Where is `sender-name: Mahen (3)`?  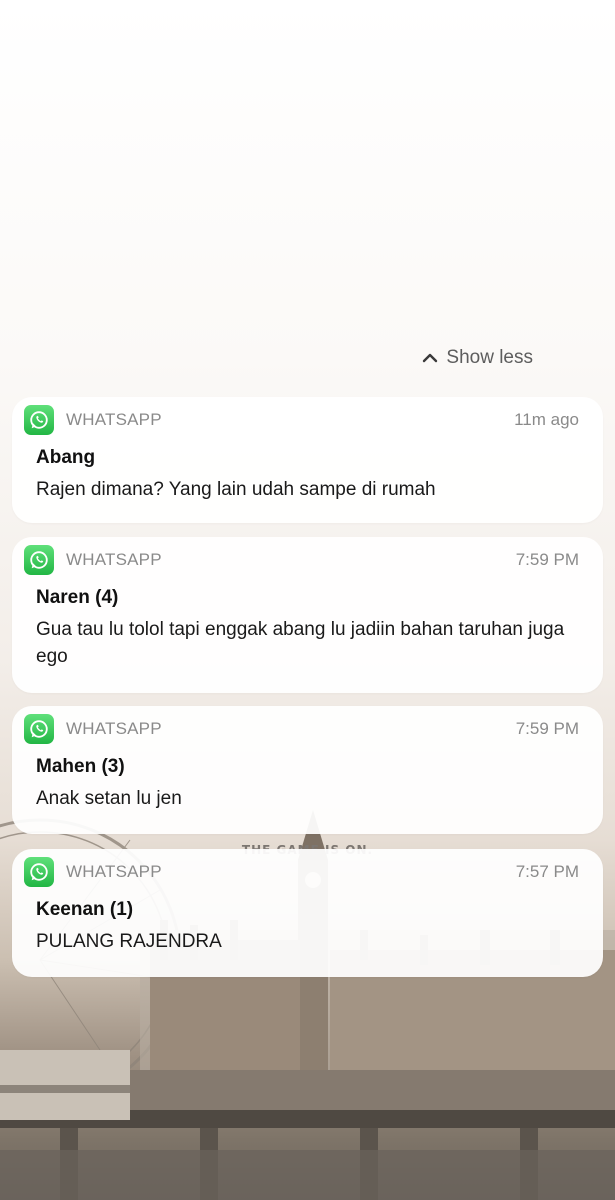
sender-name: Mahen (3) is located at coordinates (80, 766).